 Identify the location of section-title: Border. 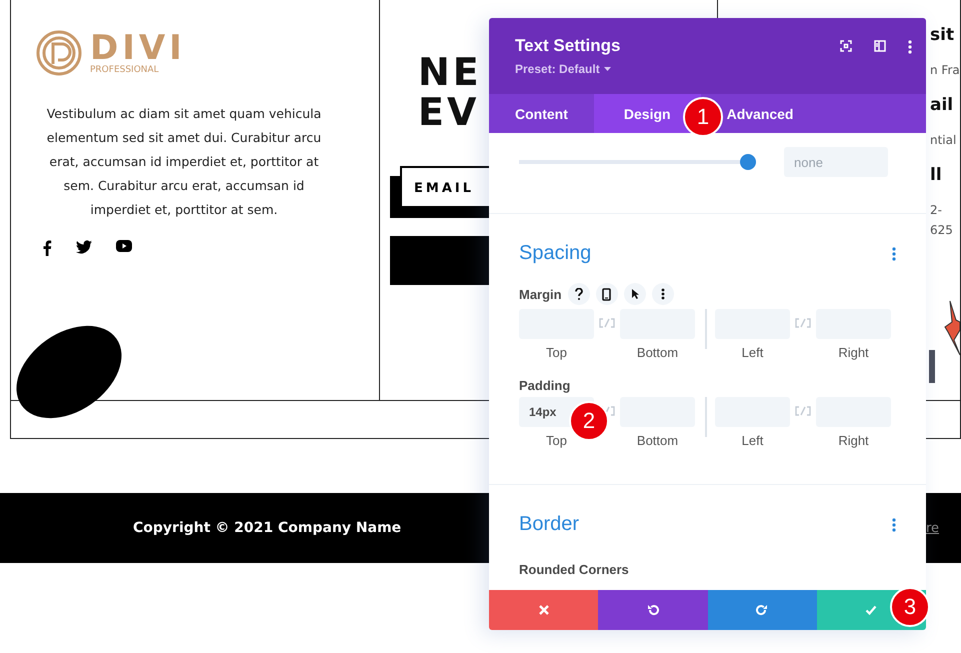
(549, 524).